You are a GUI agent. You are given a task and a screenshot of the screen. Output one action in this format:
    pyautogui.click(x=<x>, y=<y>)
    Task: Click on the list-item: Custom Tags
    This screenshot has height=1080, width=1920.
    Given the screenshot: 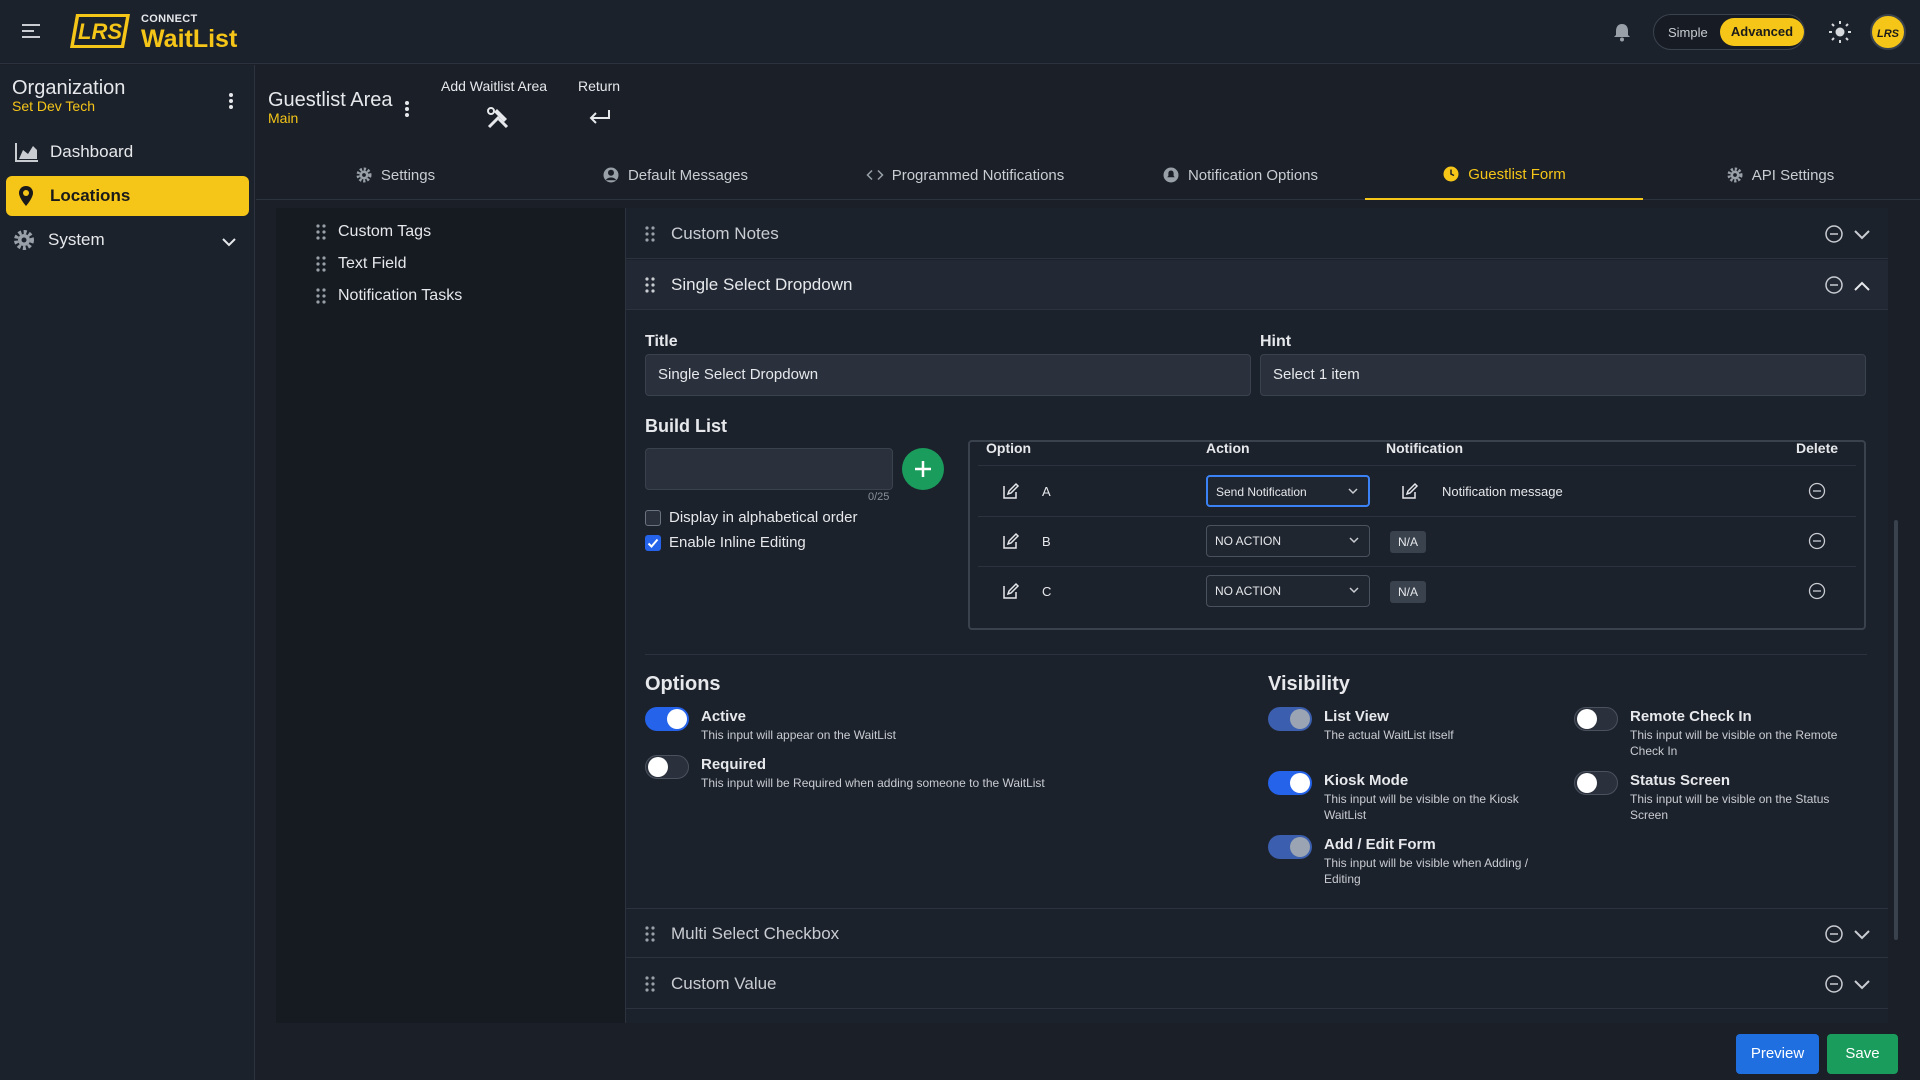 What is the action you would take?
    pyautogui.click(x=416, y=233)
    